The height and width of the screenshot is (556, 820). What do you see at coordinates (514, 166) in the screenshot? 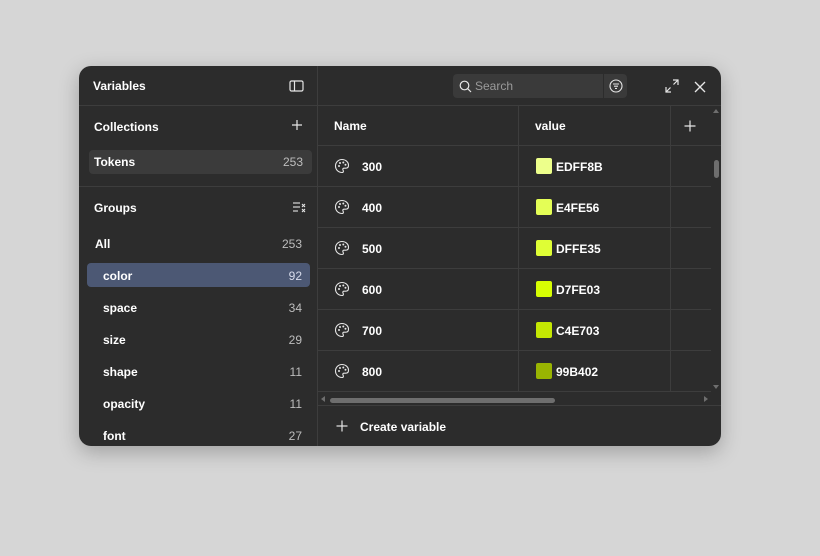
I see `table-row: 300 EDFF8B` at bounding box center [514, 166].